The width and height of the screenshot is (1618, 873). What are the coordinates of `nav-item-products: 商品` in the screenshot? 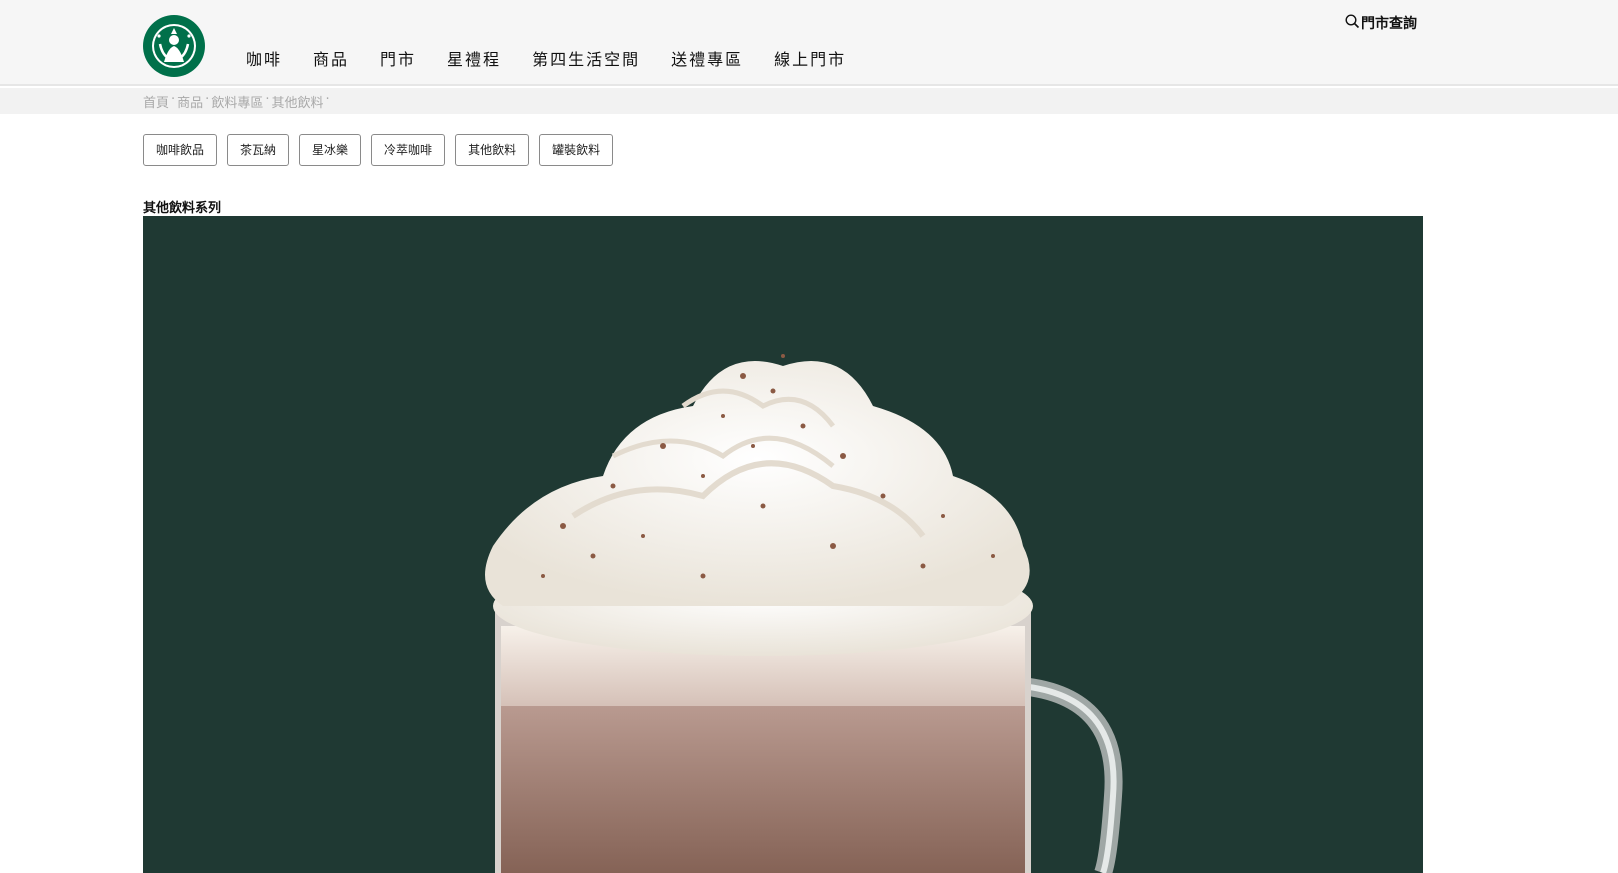 It's located at (331, 58).